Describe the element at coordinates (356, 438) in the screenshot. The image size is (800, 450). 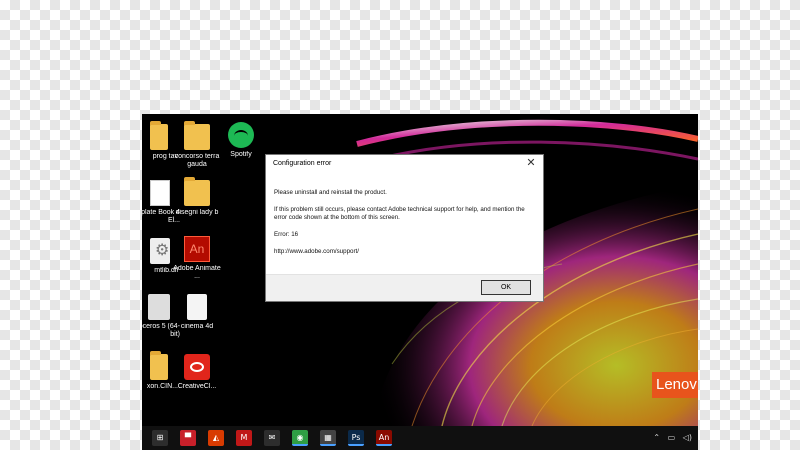
I see `photoshop-icon: Ps` at that location.